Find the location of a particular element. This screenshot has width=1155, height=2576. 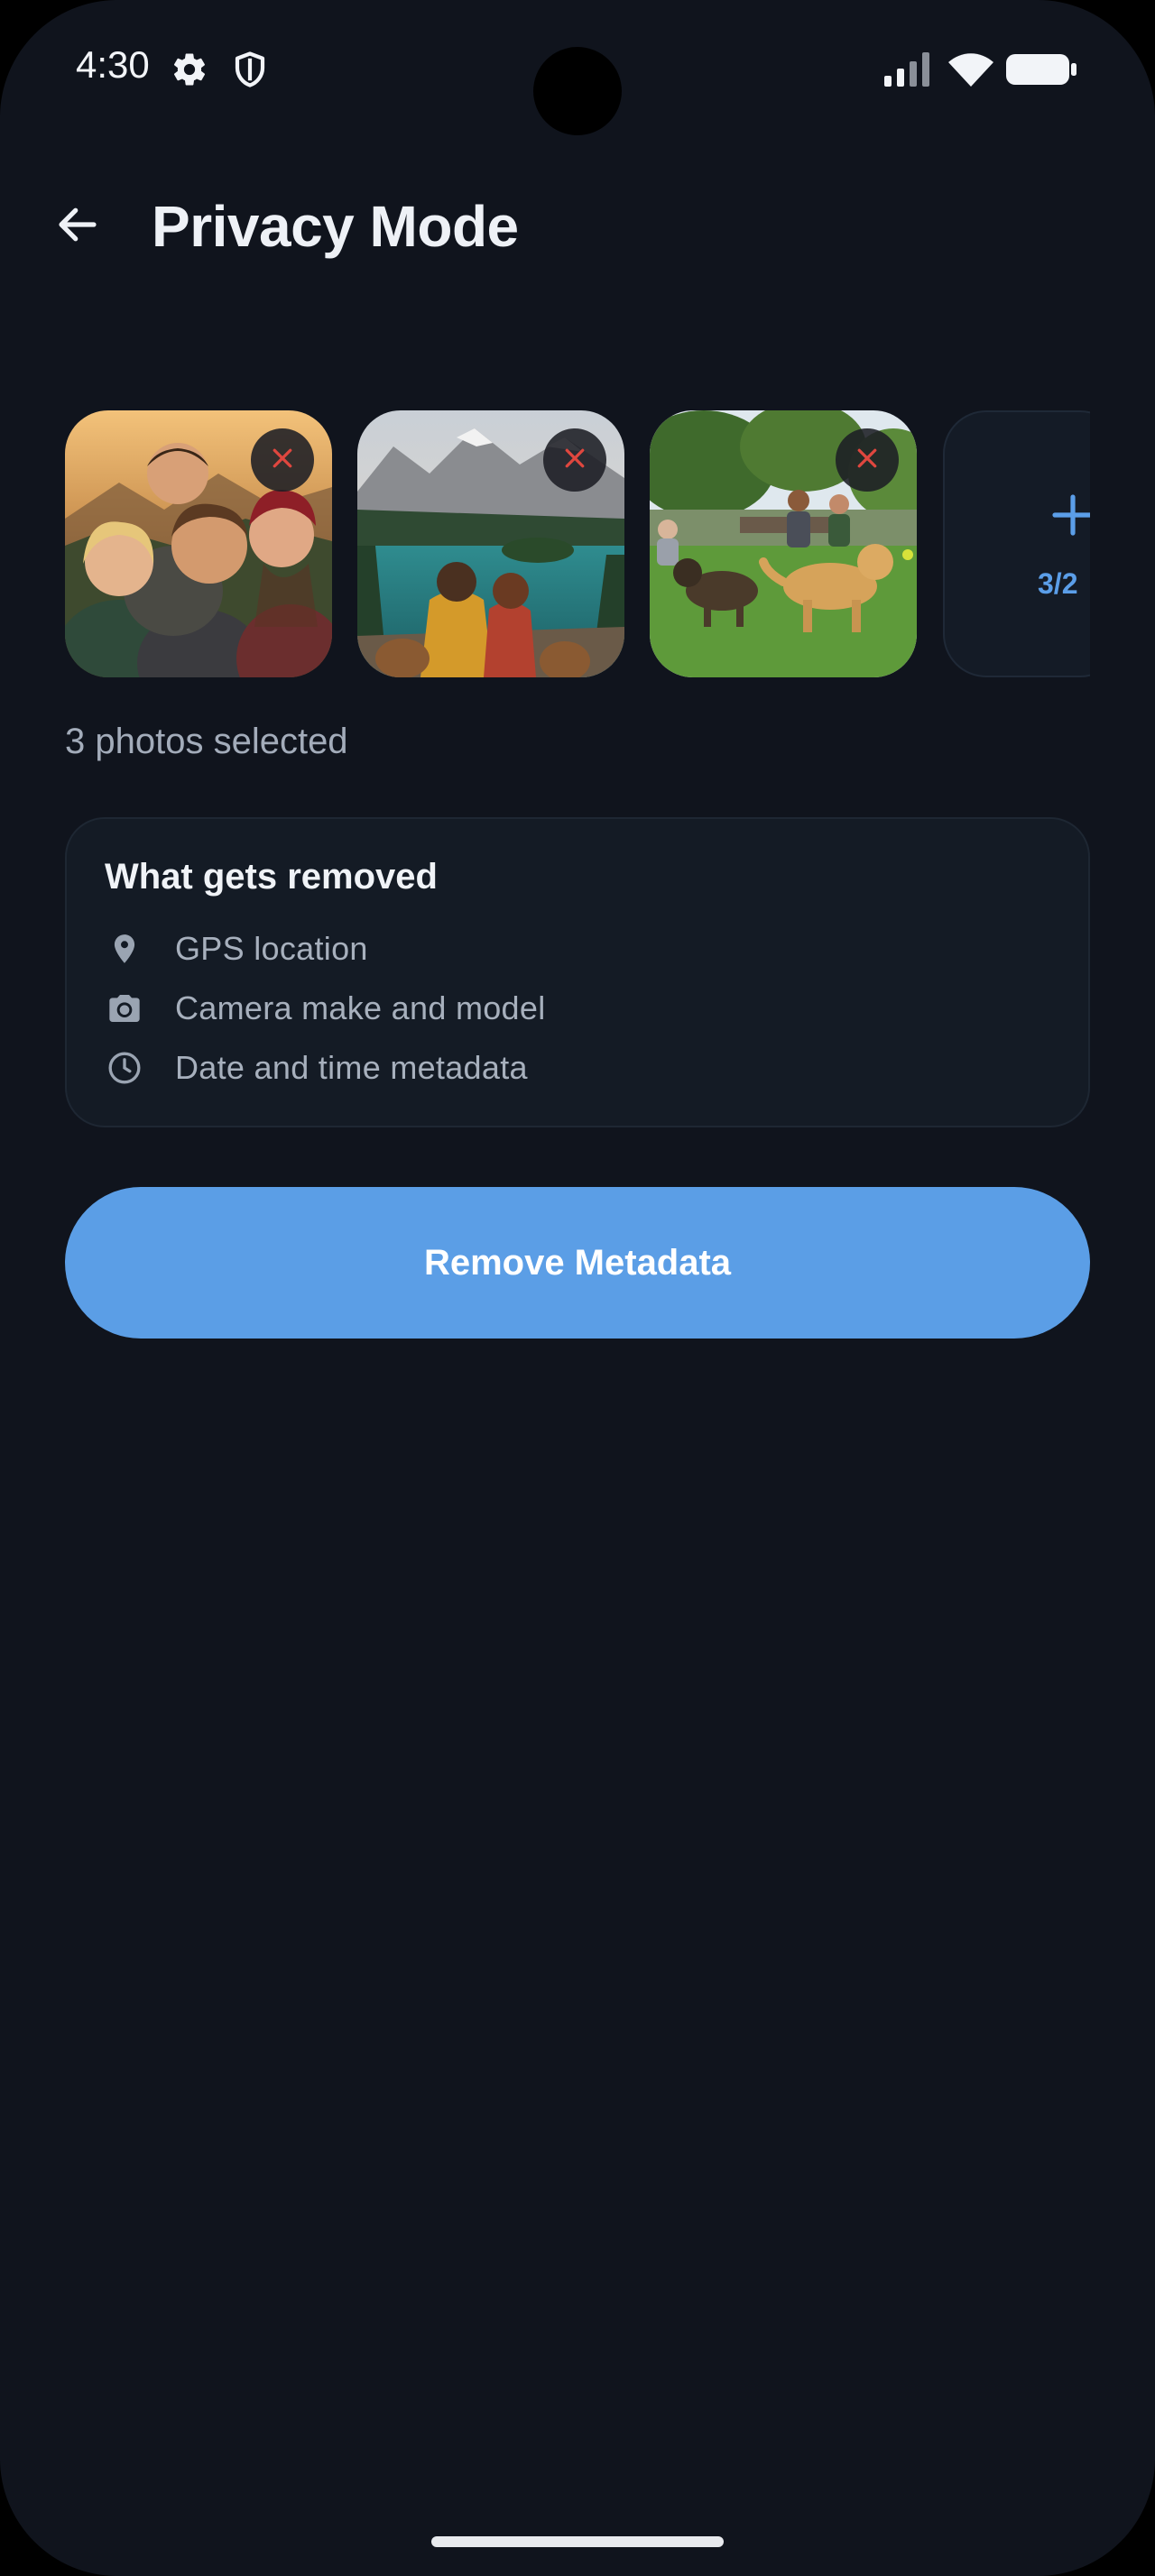

info-item-label: Camera make and model is located at coordinates (360, 1008).